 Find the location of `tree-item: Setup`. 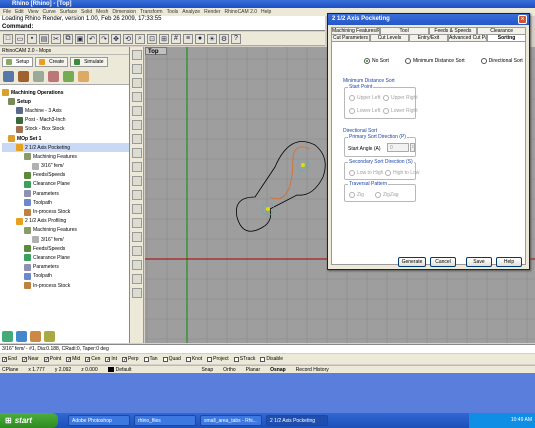

tree-item: Setup is located at coordinates (65, 101).